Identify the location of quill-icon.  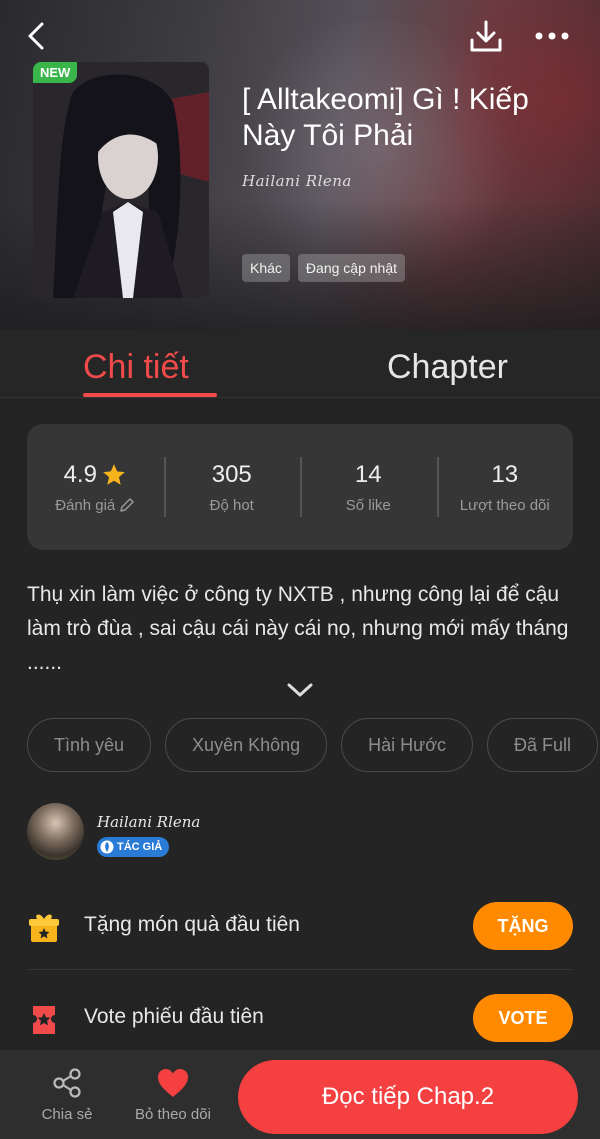
(107, 847).